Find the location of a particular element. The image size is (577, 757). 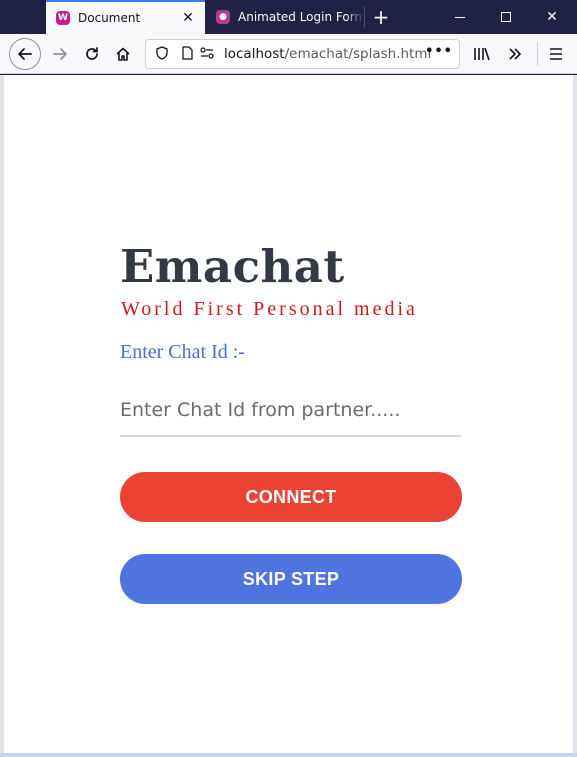

new-tab-plus-icon: + is located at coordinates (381, 17).